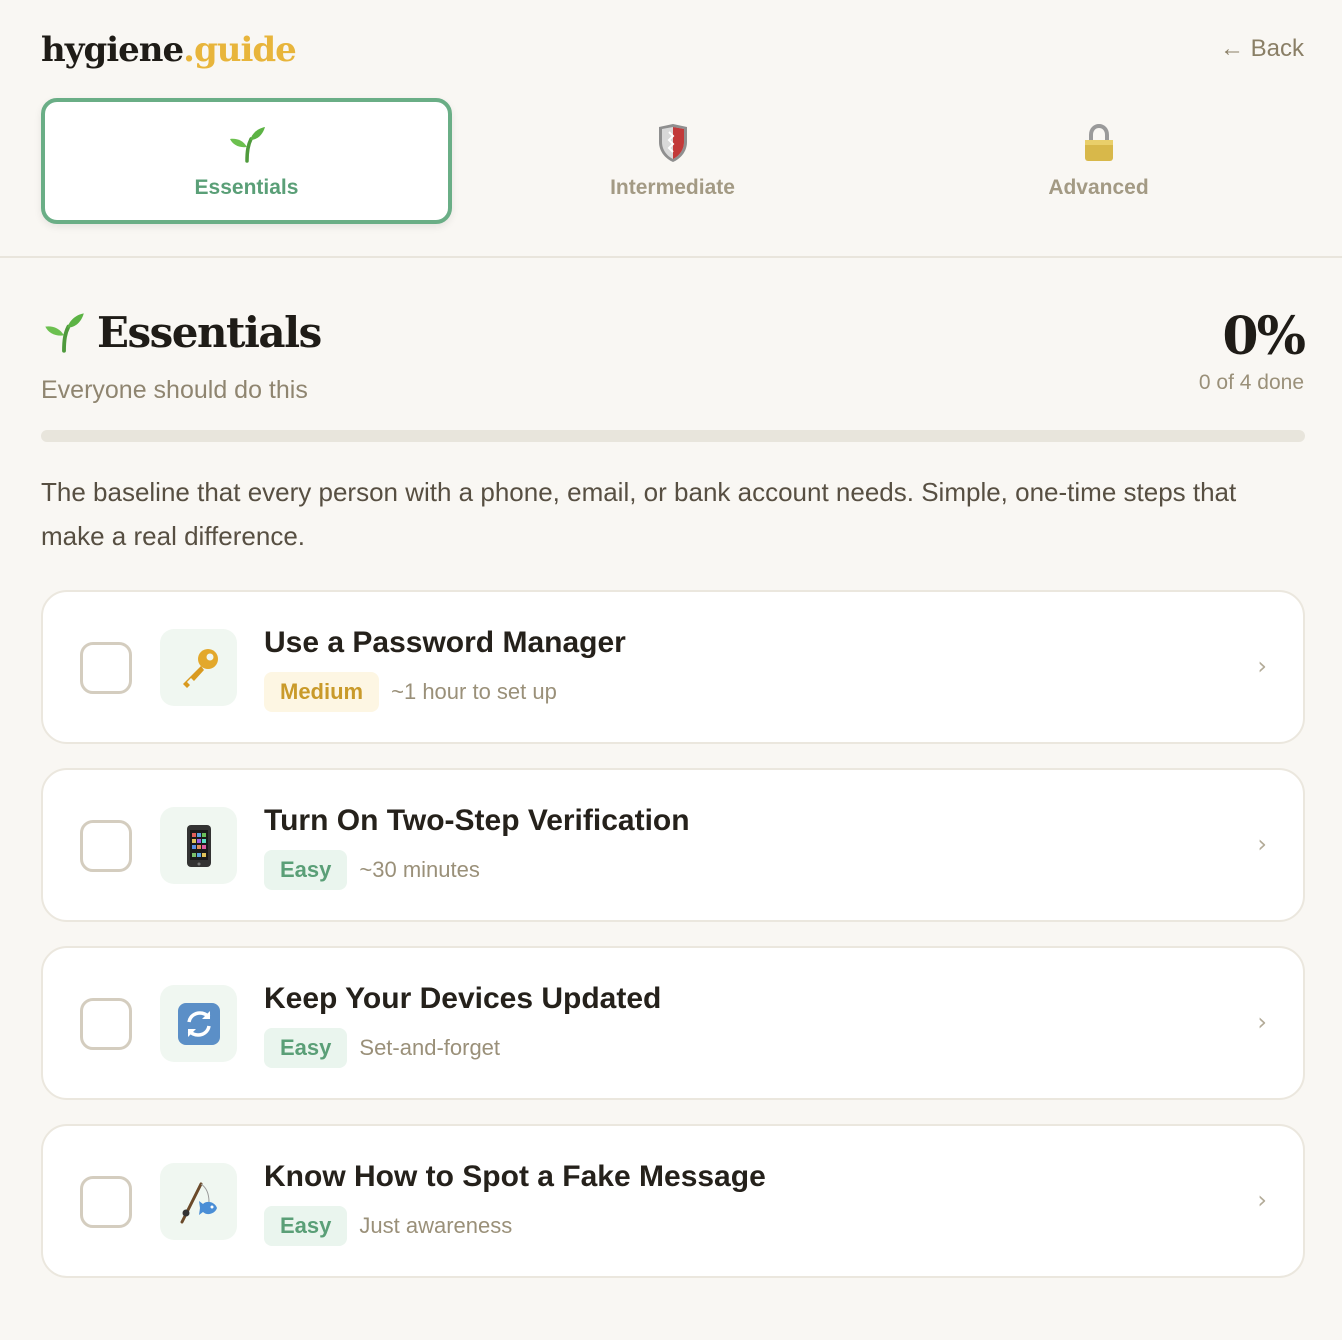  Describe the element at coordinates (246, 187) in the screenshot. I see `tab-label: Essentials` at that location.